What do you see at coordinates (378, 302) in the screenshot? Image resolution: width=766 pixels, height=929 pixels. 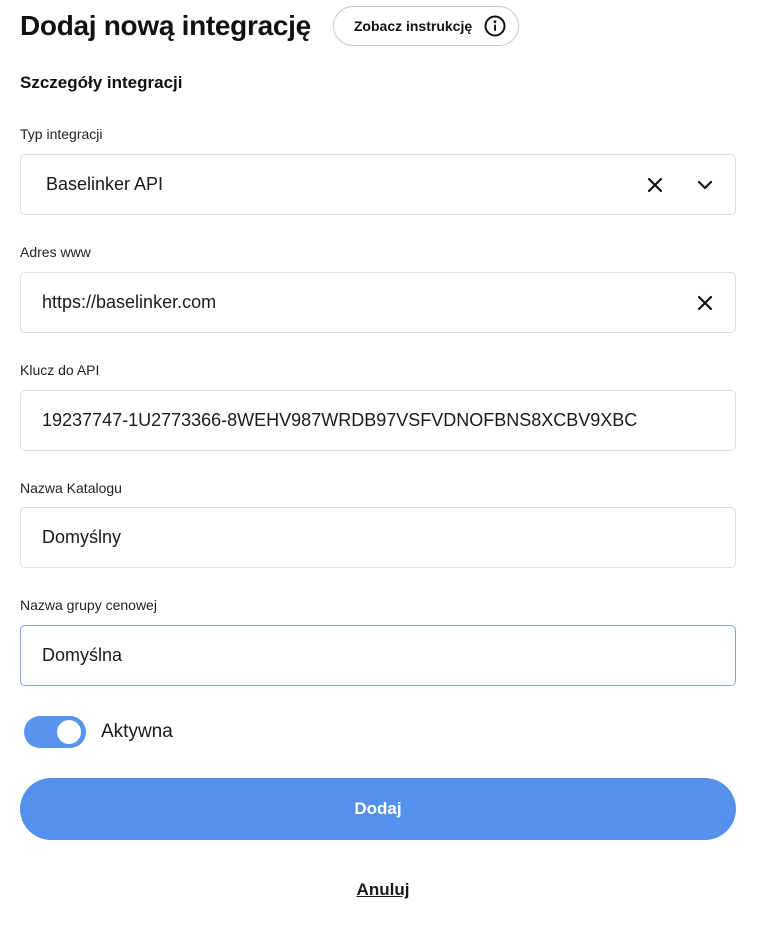 I see `website-input: https://baselinker.com` at bounding box center [378, 302].